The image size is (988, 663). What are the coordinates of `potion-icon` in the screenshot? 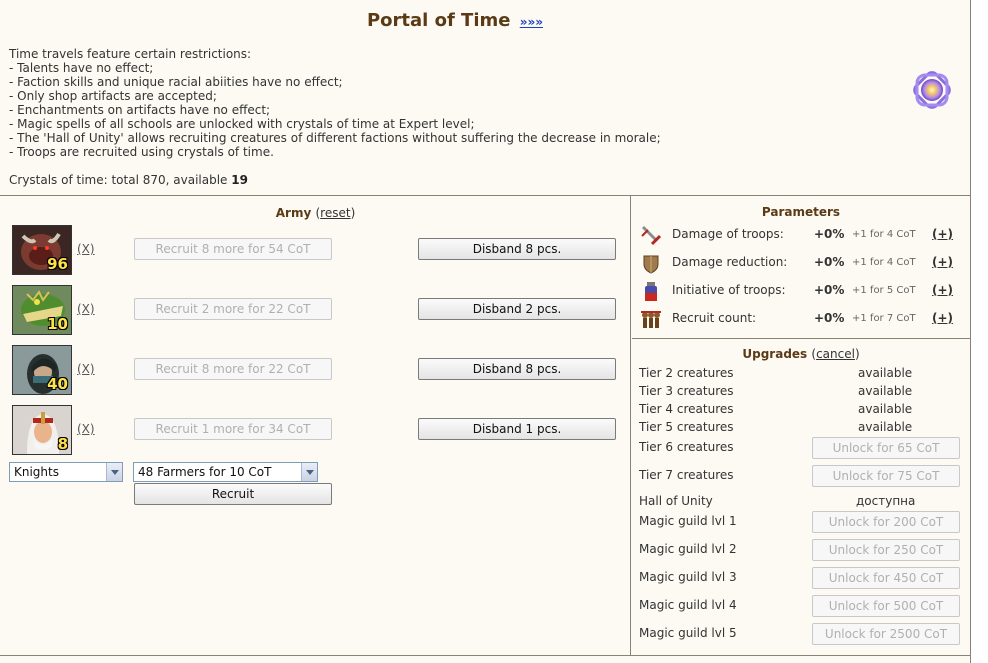 It's located at (651, 291).